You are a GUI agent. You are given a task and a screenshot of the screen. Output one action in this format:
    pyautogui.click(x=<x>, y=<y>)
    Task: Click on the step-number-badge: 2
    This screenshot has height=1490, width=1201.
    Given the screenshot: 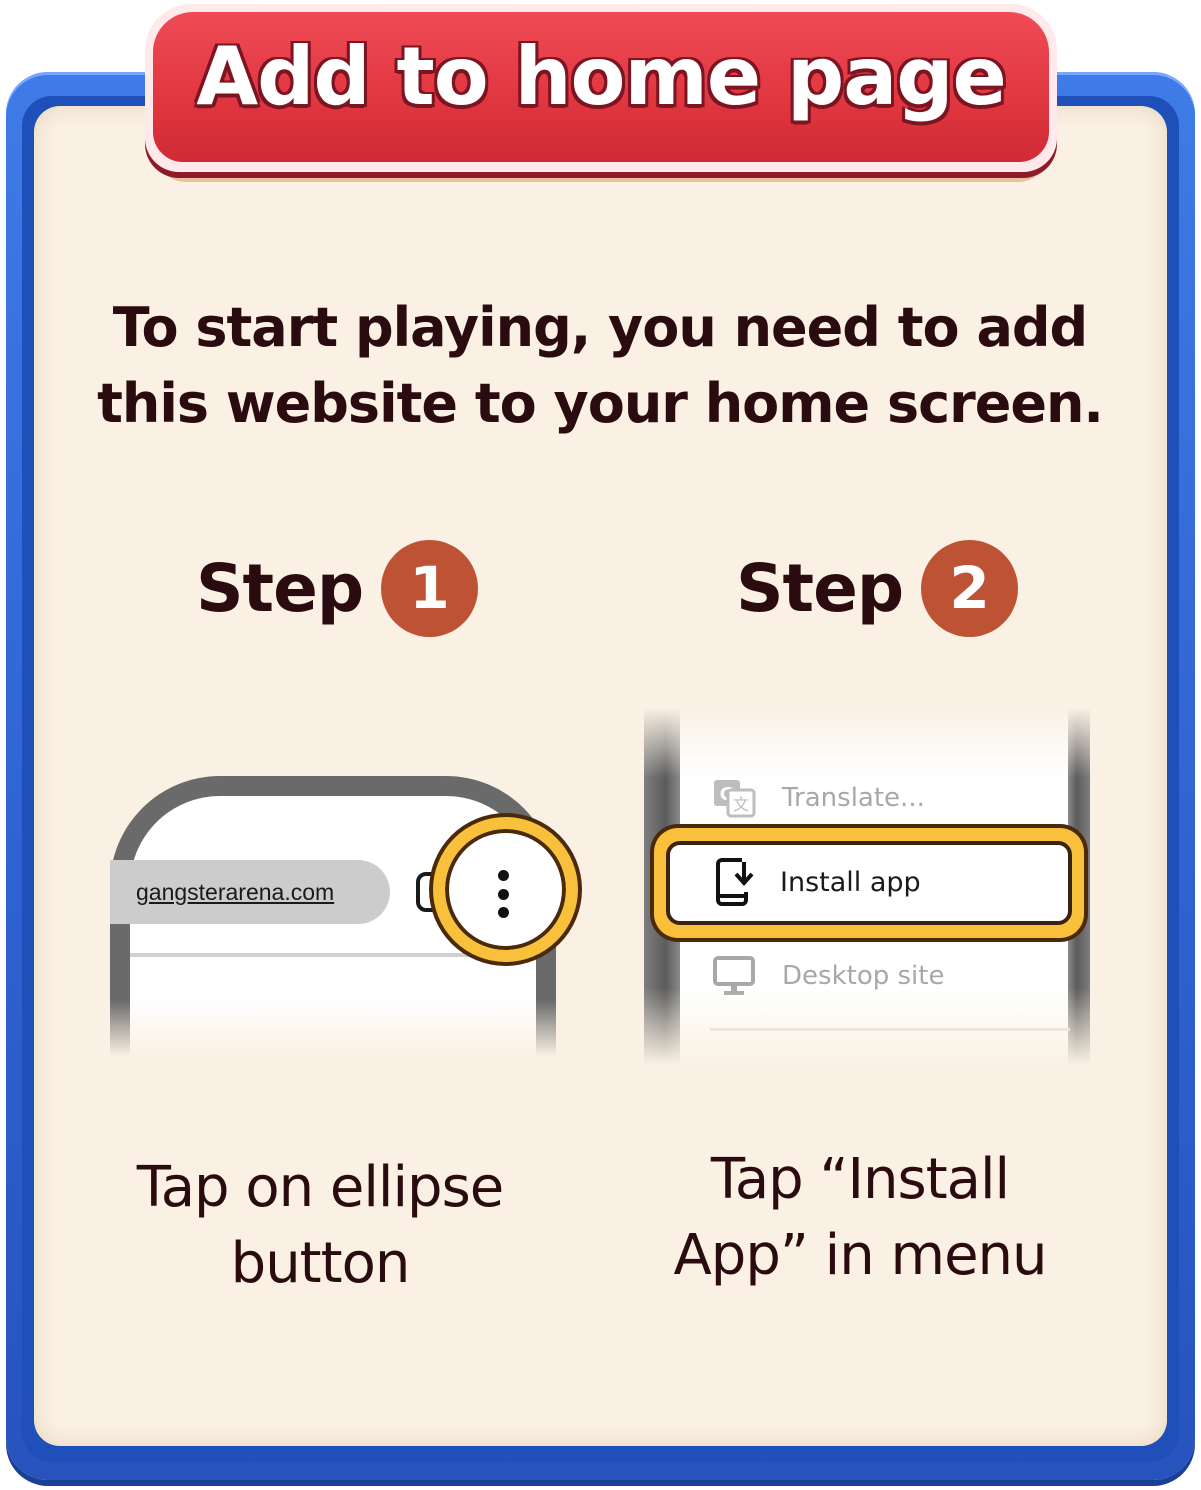 What is the action you would take?
    pyautogui.click(x=970, y=588)
    